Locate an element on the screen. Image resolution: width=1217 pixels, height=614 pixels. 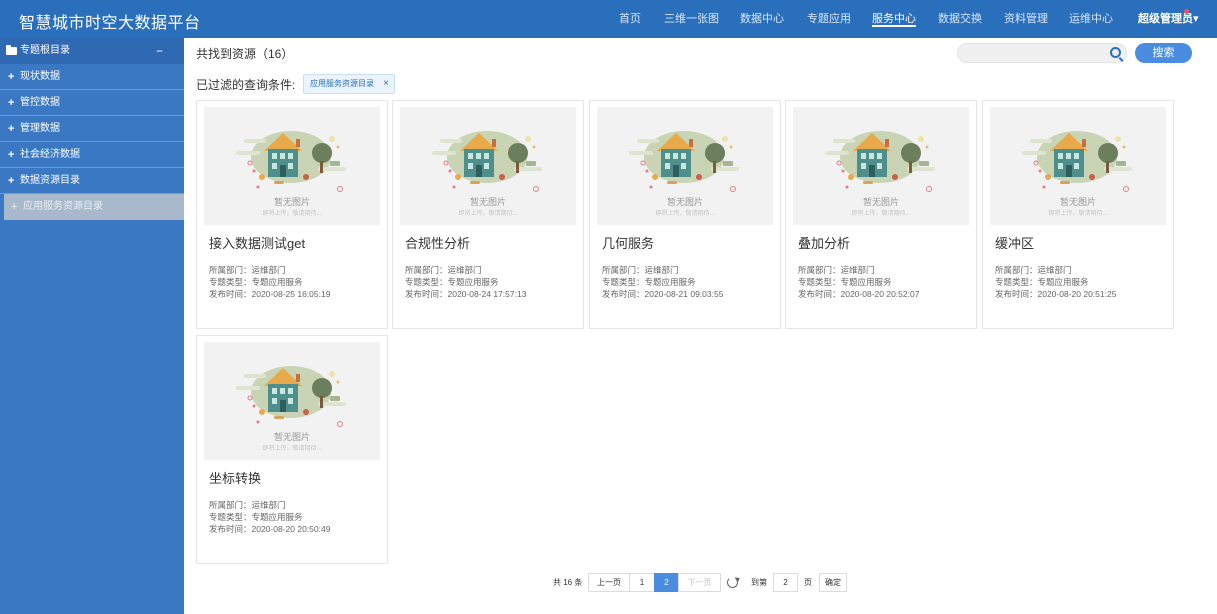
card-title: 缓冲区 is located at coordinates (1014, 242).